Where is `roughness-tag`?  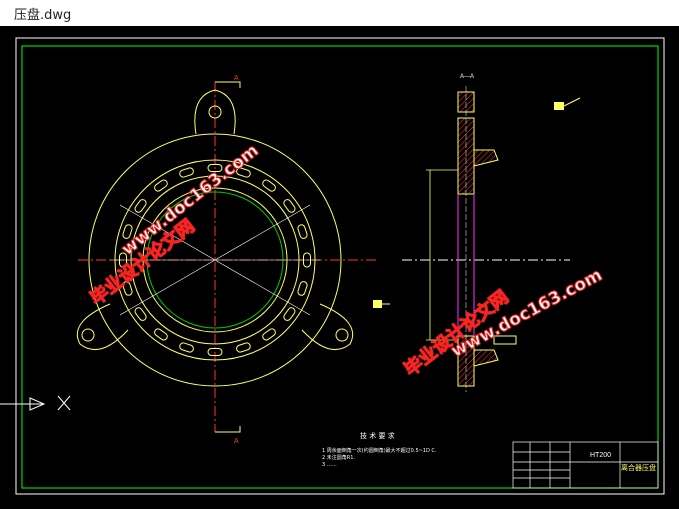
roughness-tag is located at coordinates (559, 106).